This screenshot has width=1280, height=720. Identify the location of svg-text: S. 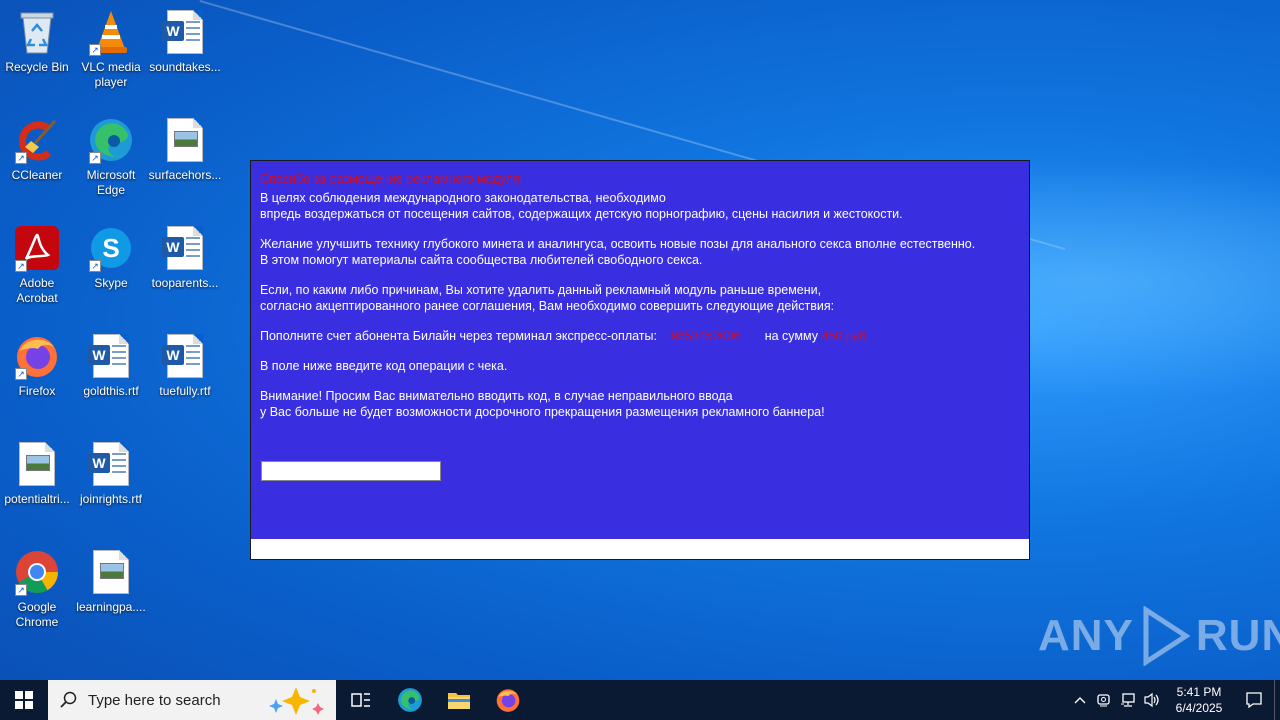
(110, 248).